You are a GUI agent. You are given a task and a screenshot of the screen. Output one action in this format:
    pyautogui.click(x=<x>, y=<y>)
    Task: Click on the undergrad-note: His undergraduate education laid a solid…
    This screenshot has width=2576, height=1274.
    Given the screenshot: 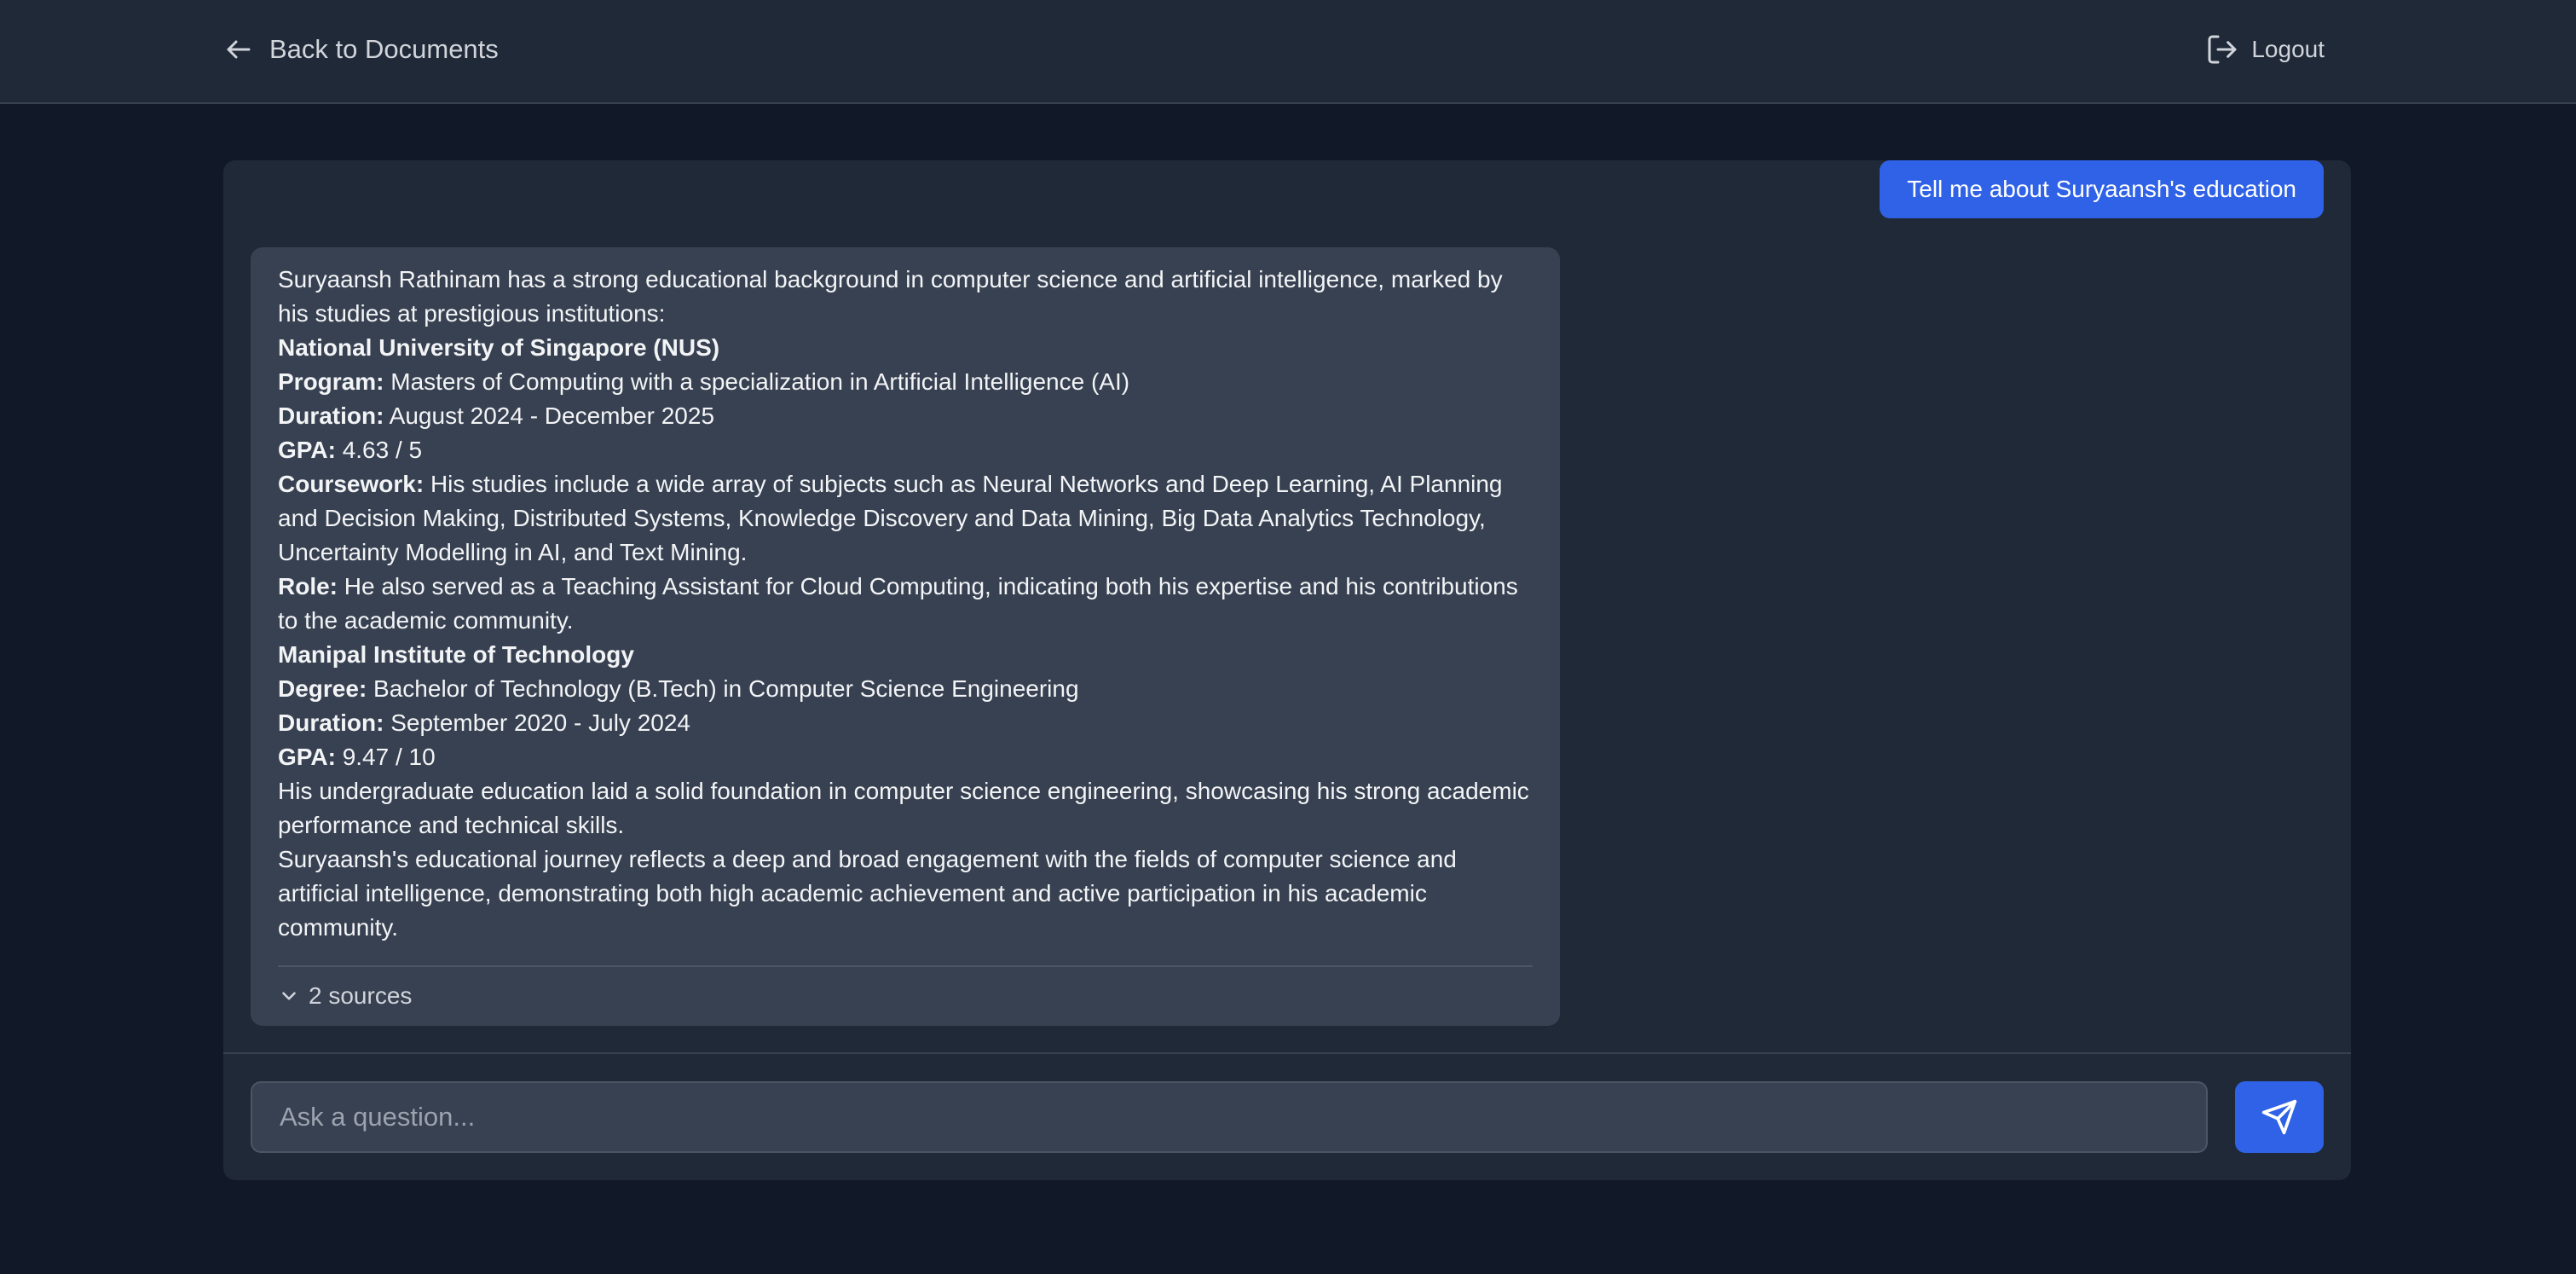 What is the action you would take?
    pyautogui.click(x=903, y=808)
    